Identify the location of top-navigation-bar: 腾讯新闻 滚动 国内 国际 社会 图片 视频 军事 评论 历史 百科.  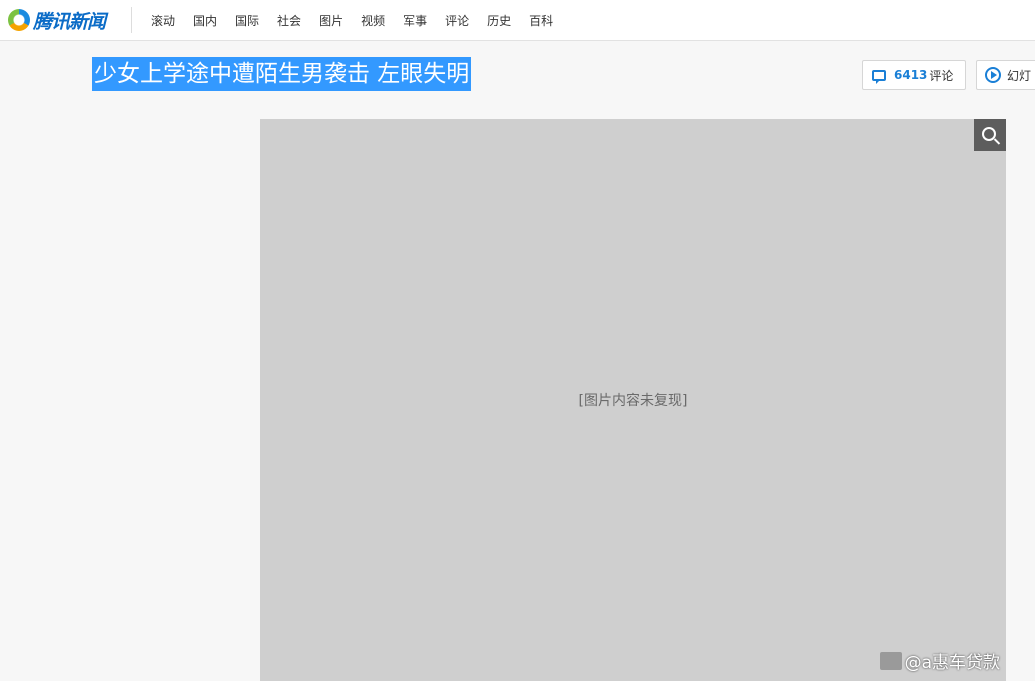
(517, 20).